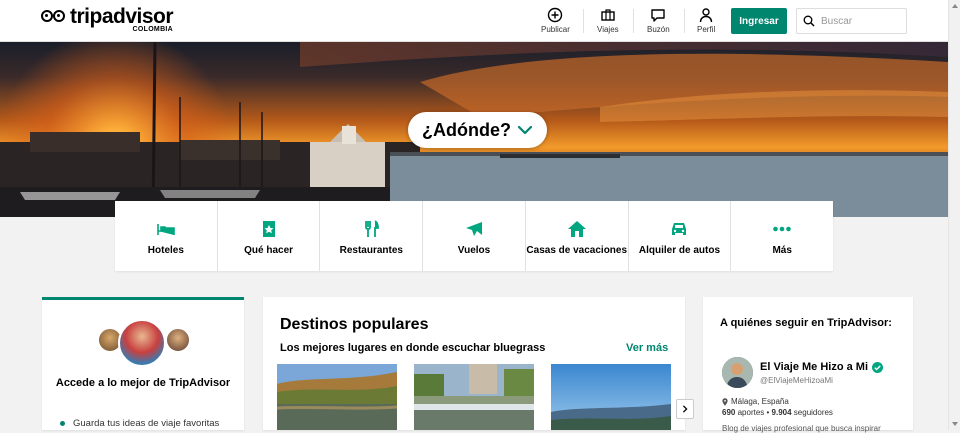  Describe the element at coordinates (269, 250) in the screenshot. I see `category-label: Qué hacer` at that location.